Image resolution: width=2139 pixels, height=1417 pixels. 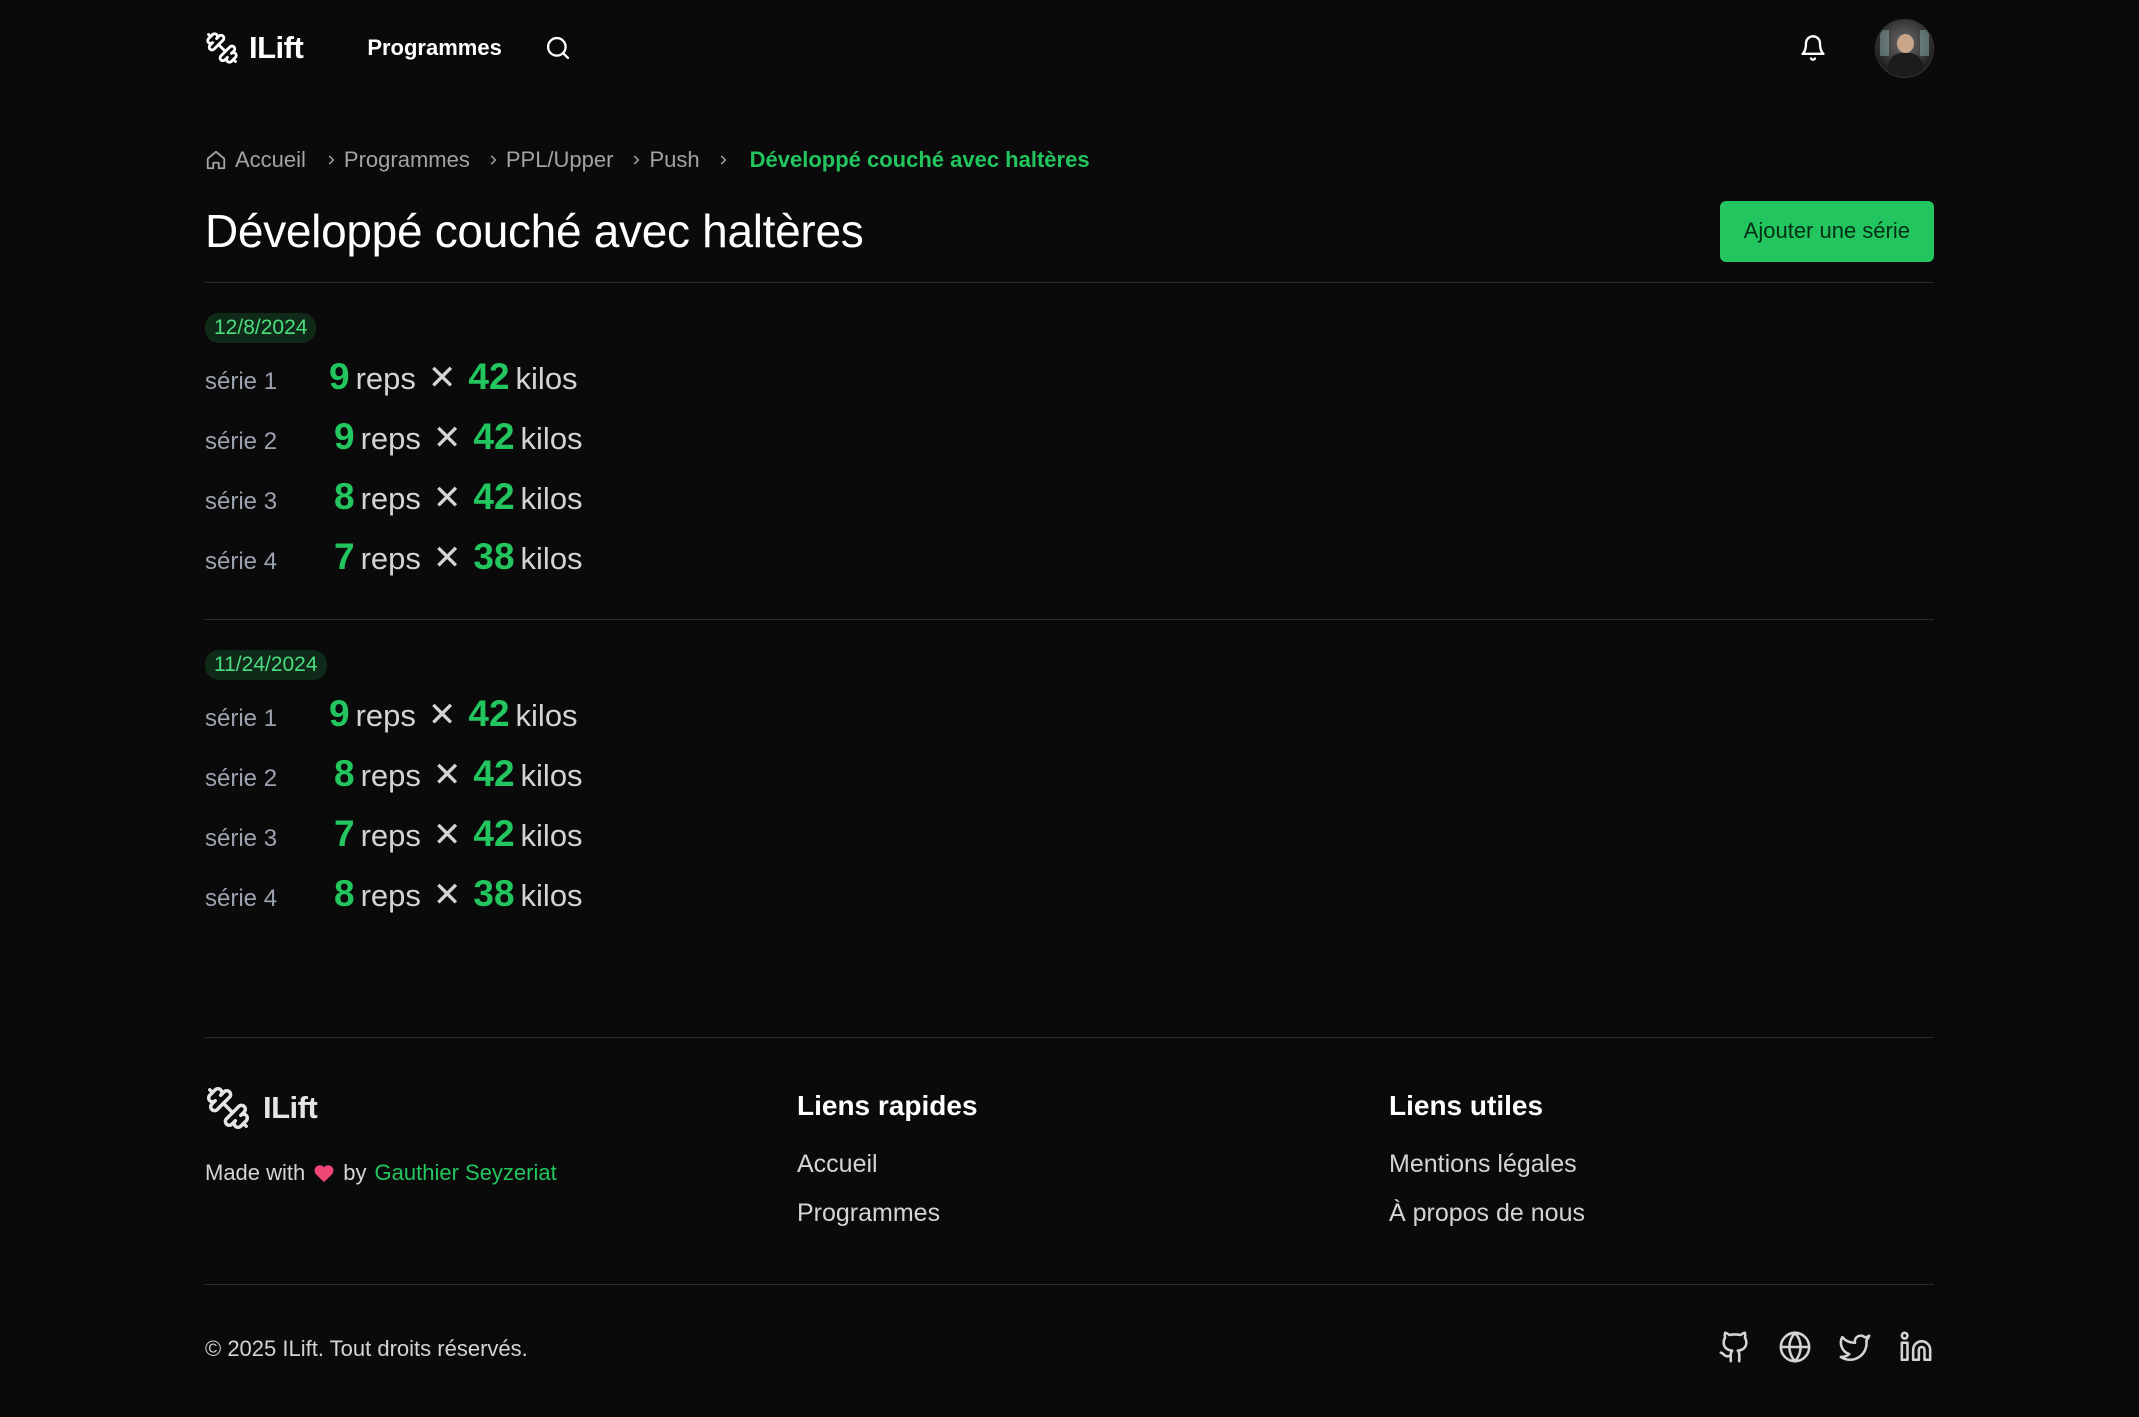 I want to click on footer-brand: ILift, so click(x=261, y=1108).